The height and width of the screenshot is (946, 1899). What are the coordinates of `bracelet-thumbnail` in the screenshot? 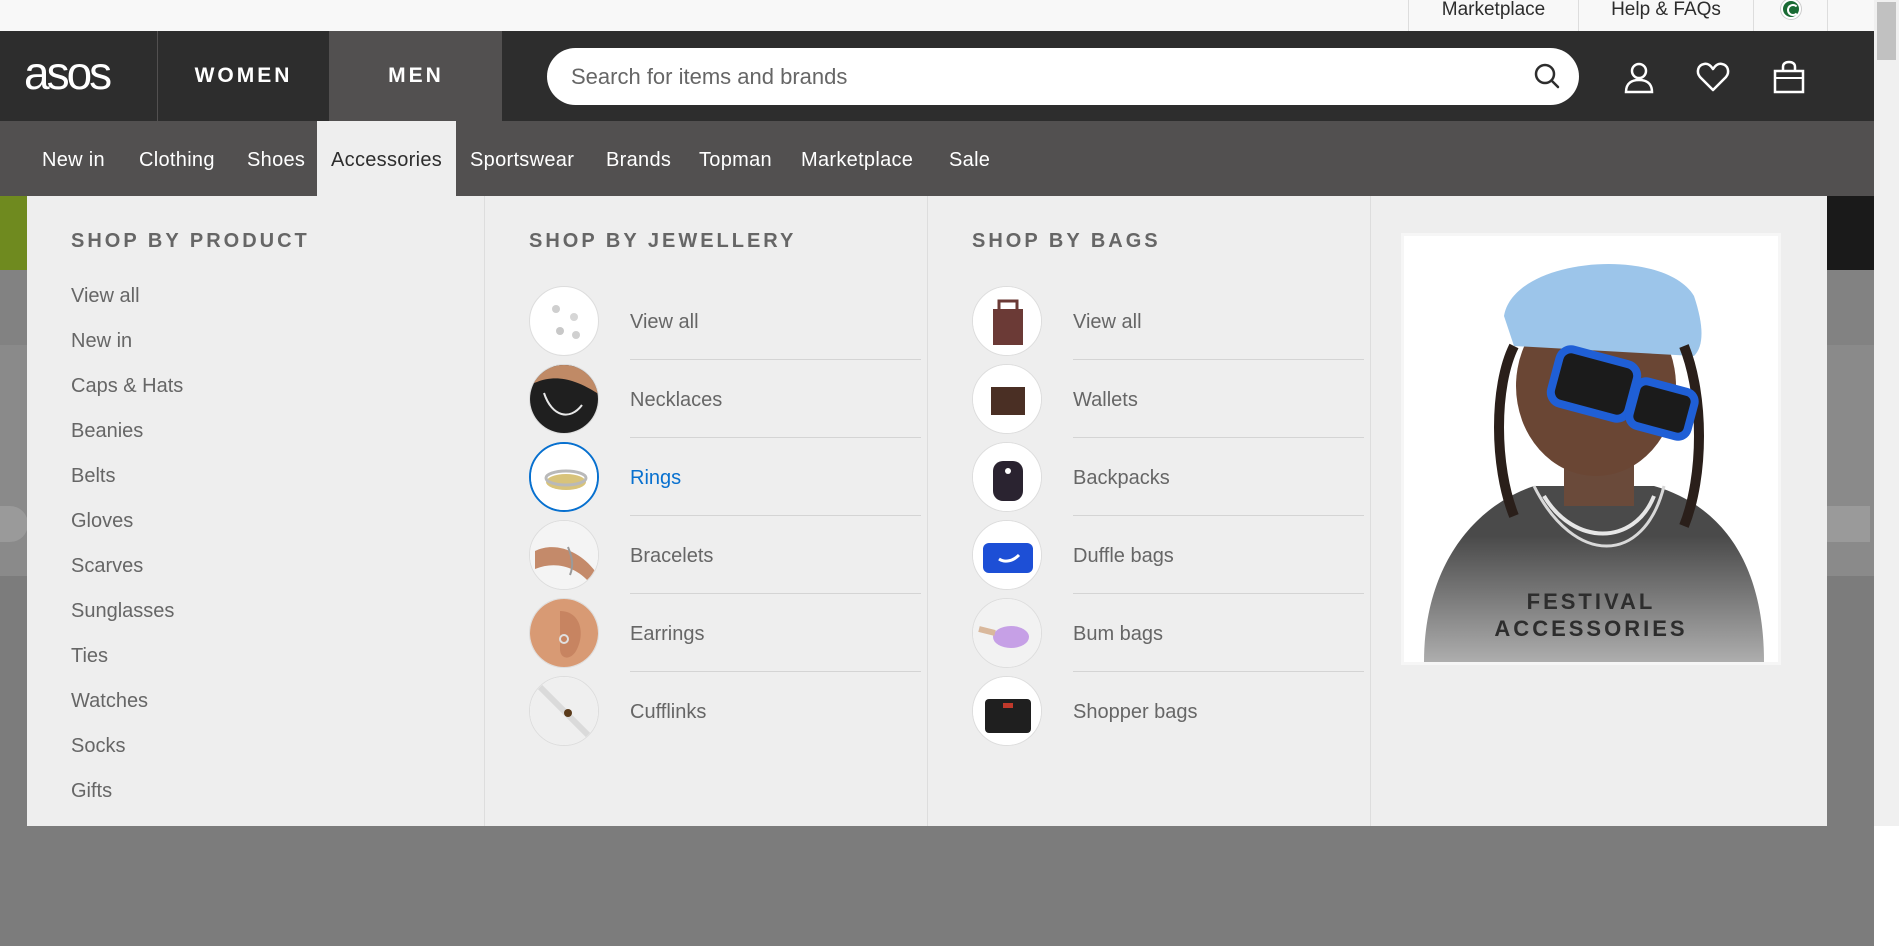 It's located at (564, 555).